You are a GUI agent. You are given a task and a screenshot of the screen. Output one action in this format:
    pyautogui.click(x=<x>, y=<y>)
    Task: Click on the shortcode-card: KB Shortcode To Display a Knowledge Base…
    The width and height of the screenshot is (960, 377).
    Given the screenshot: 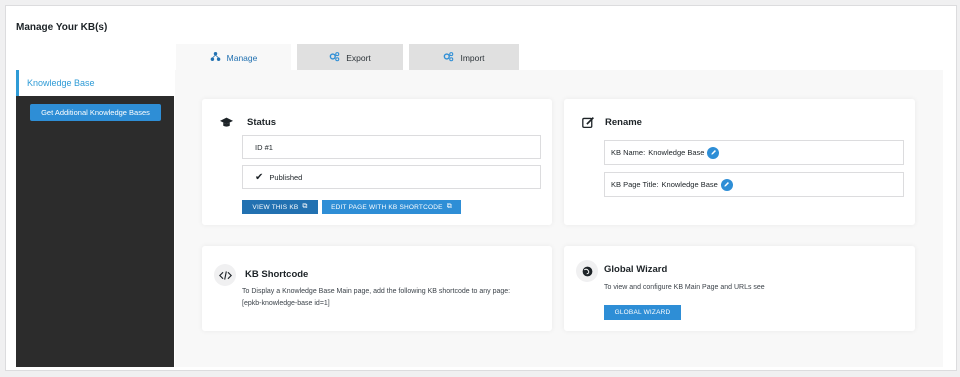 What is the action you would take?
    pyautogui.click(x=377, y=288)
    